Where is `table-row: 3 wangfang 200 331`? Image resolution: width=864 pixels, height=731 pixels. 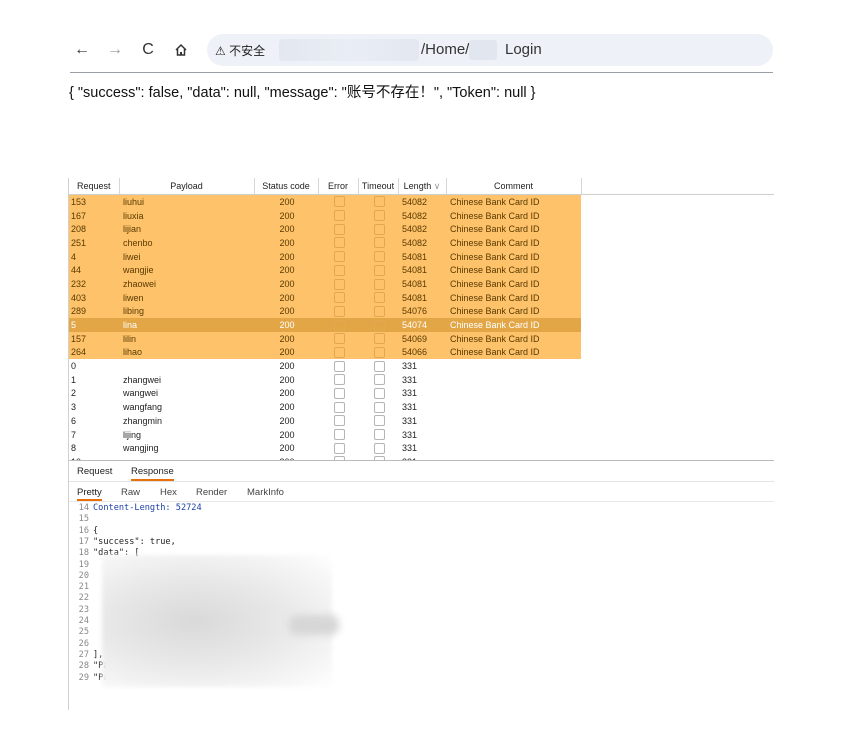
table-row: 3 wangfang 200 331 is located at coordinates (421, 407).